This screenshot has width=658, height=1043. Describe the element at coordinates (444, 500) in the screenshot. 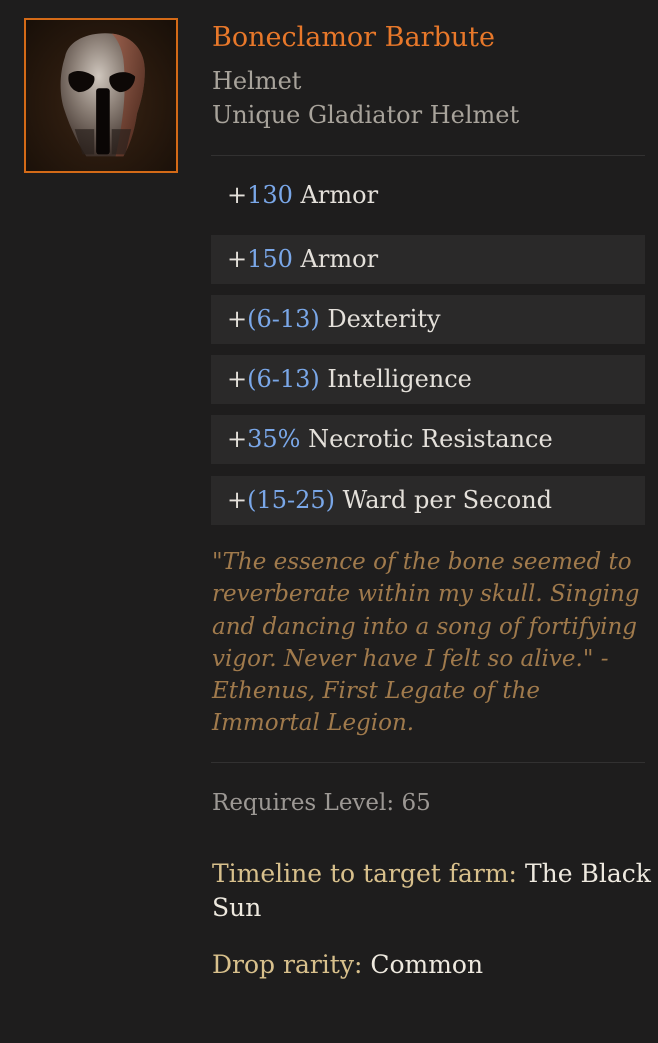

I see `affix-stat: Ward per Second` at that location.